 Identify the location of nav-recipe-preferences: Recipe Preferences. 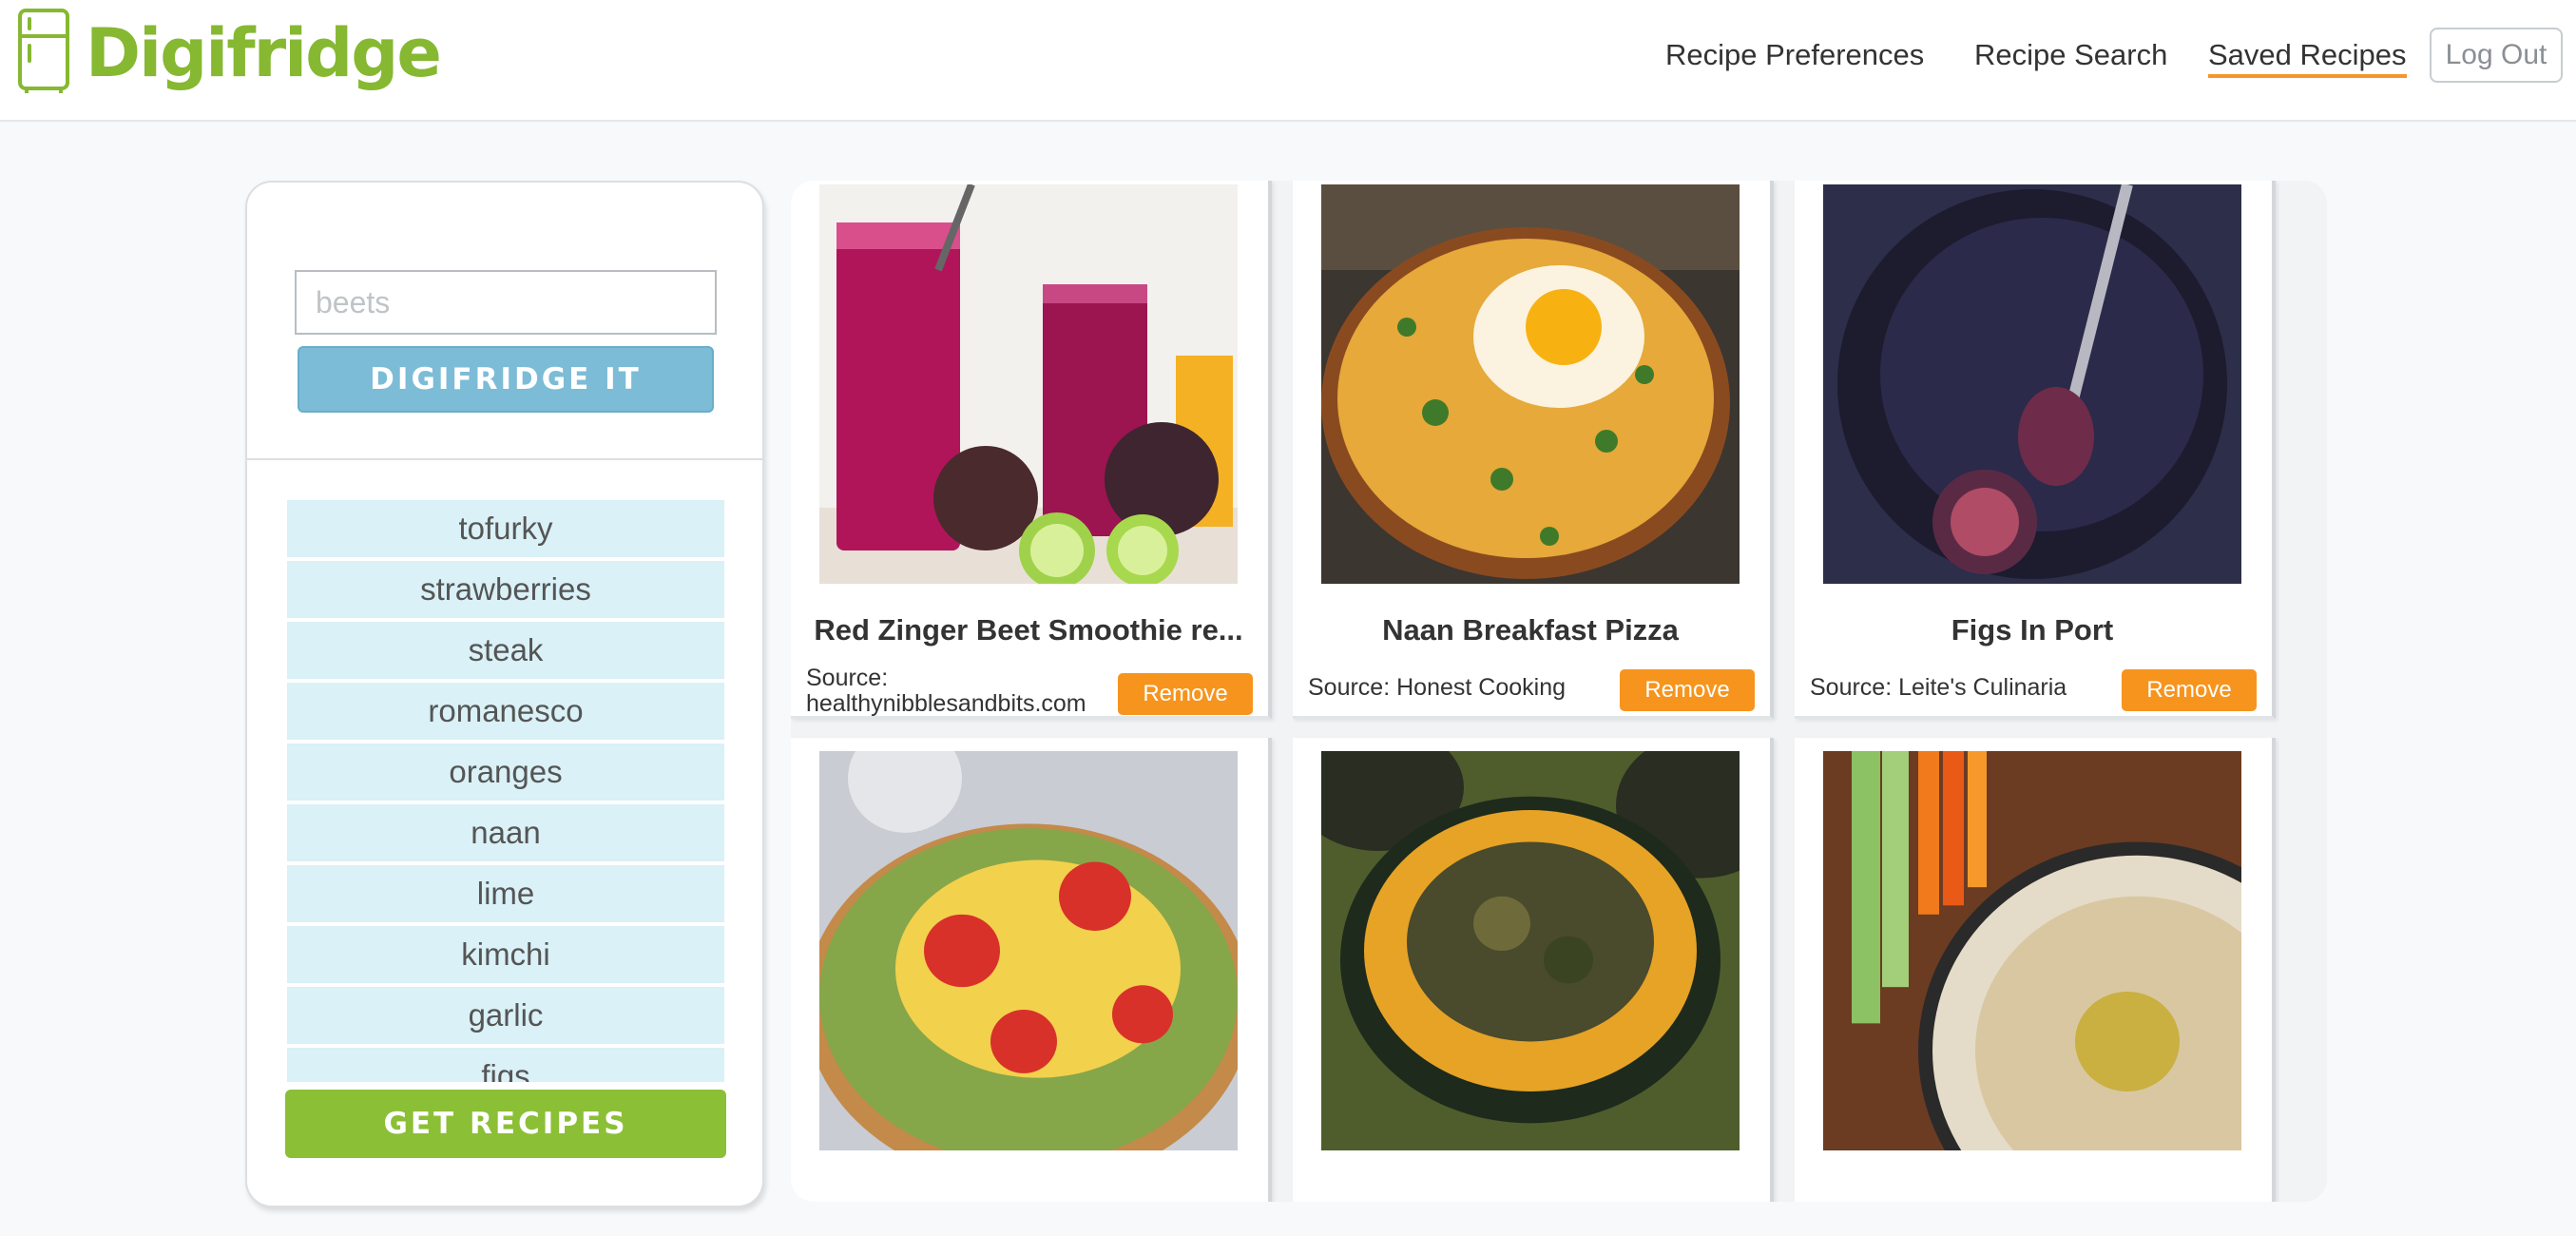
(1794, 55).